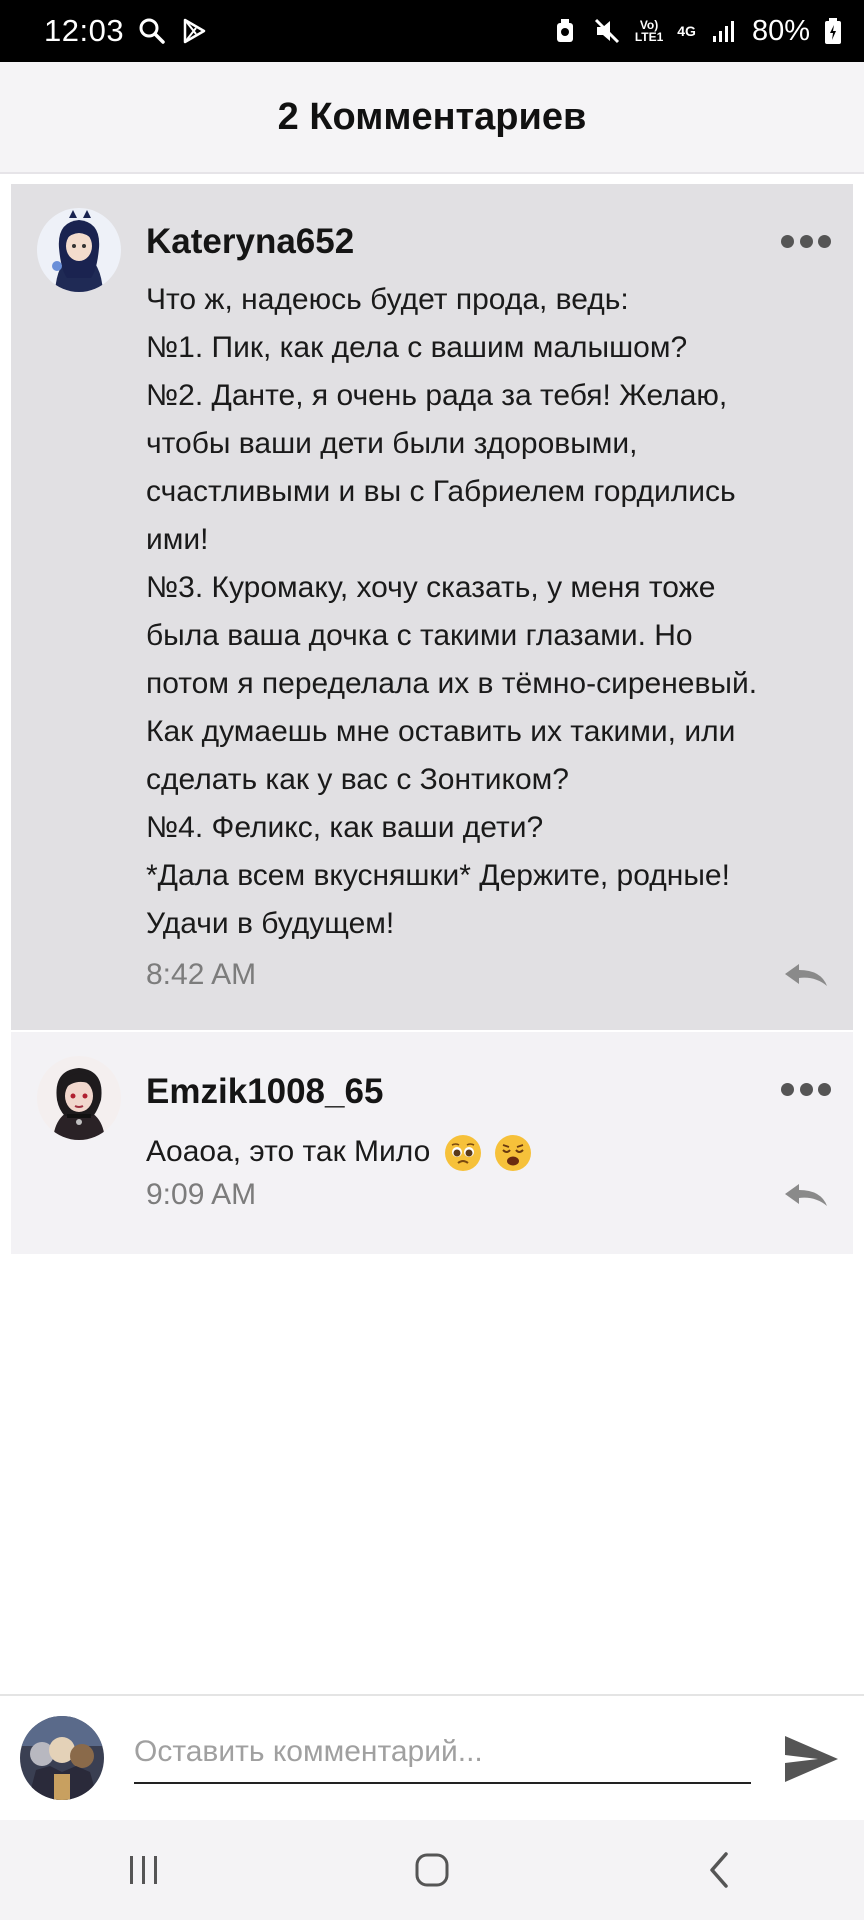 Image resolution: width=864 pixels, height=1920 pixels. Describe the element at coordinates (686, 31) in the screenshot. I see `network-type: 4G` at that location.